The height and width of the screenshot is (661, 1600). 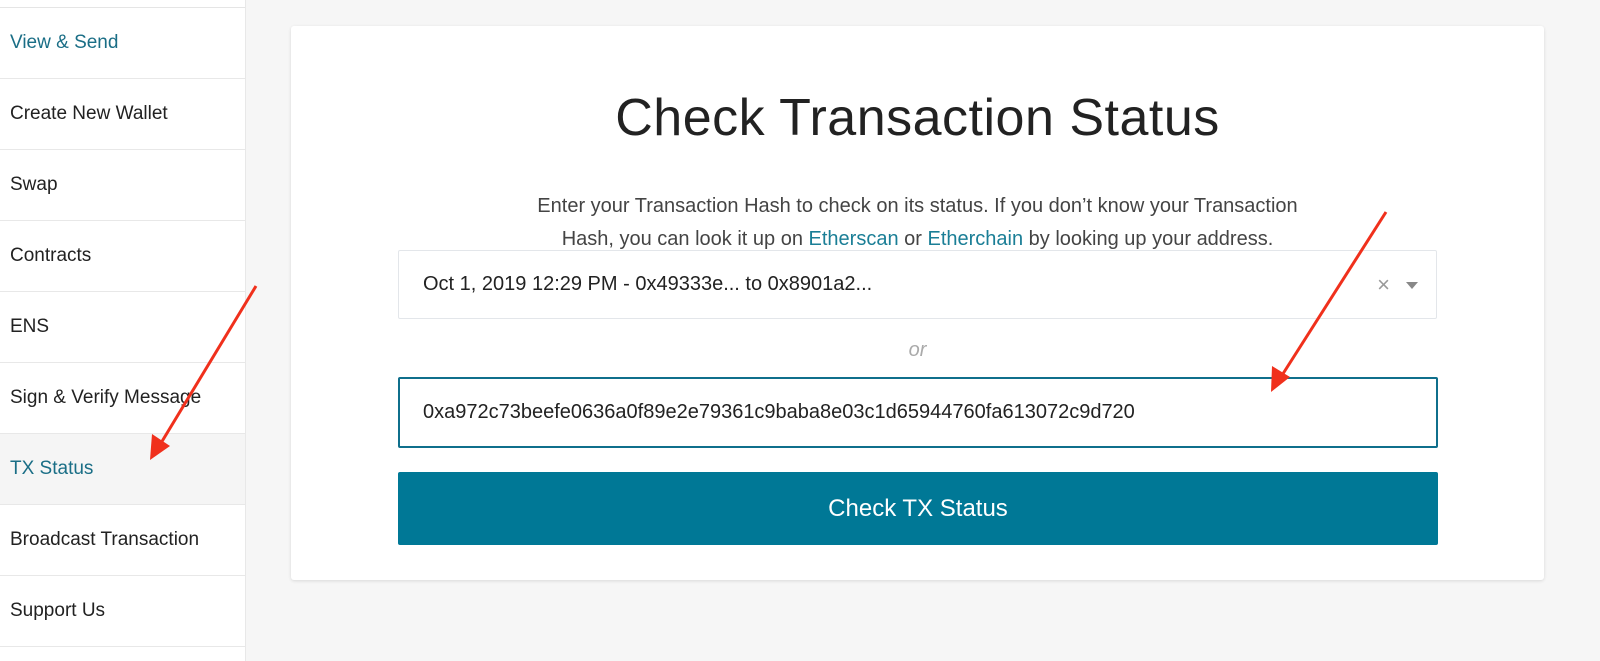 I want to click on check-tx-status-button: Check TX Status, so click(x=918, y=508).